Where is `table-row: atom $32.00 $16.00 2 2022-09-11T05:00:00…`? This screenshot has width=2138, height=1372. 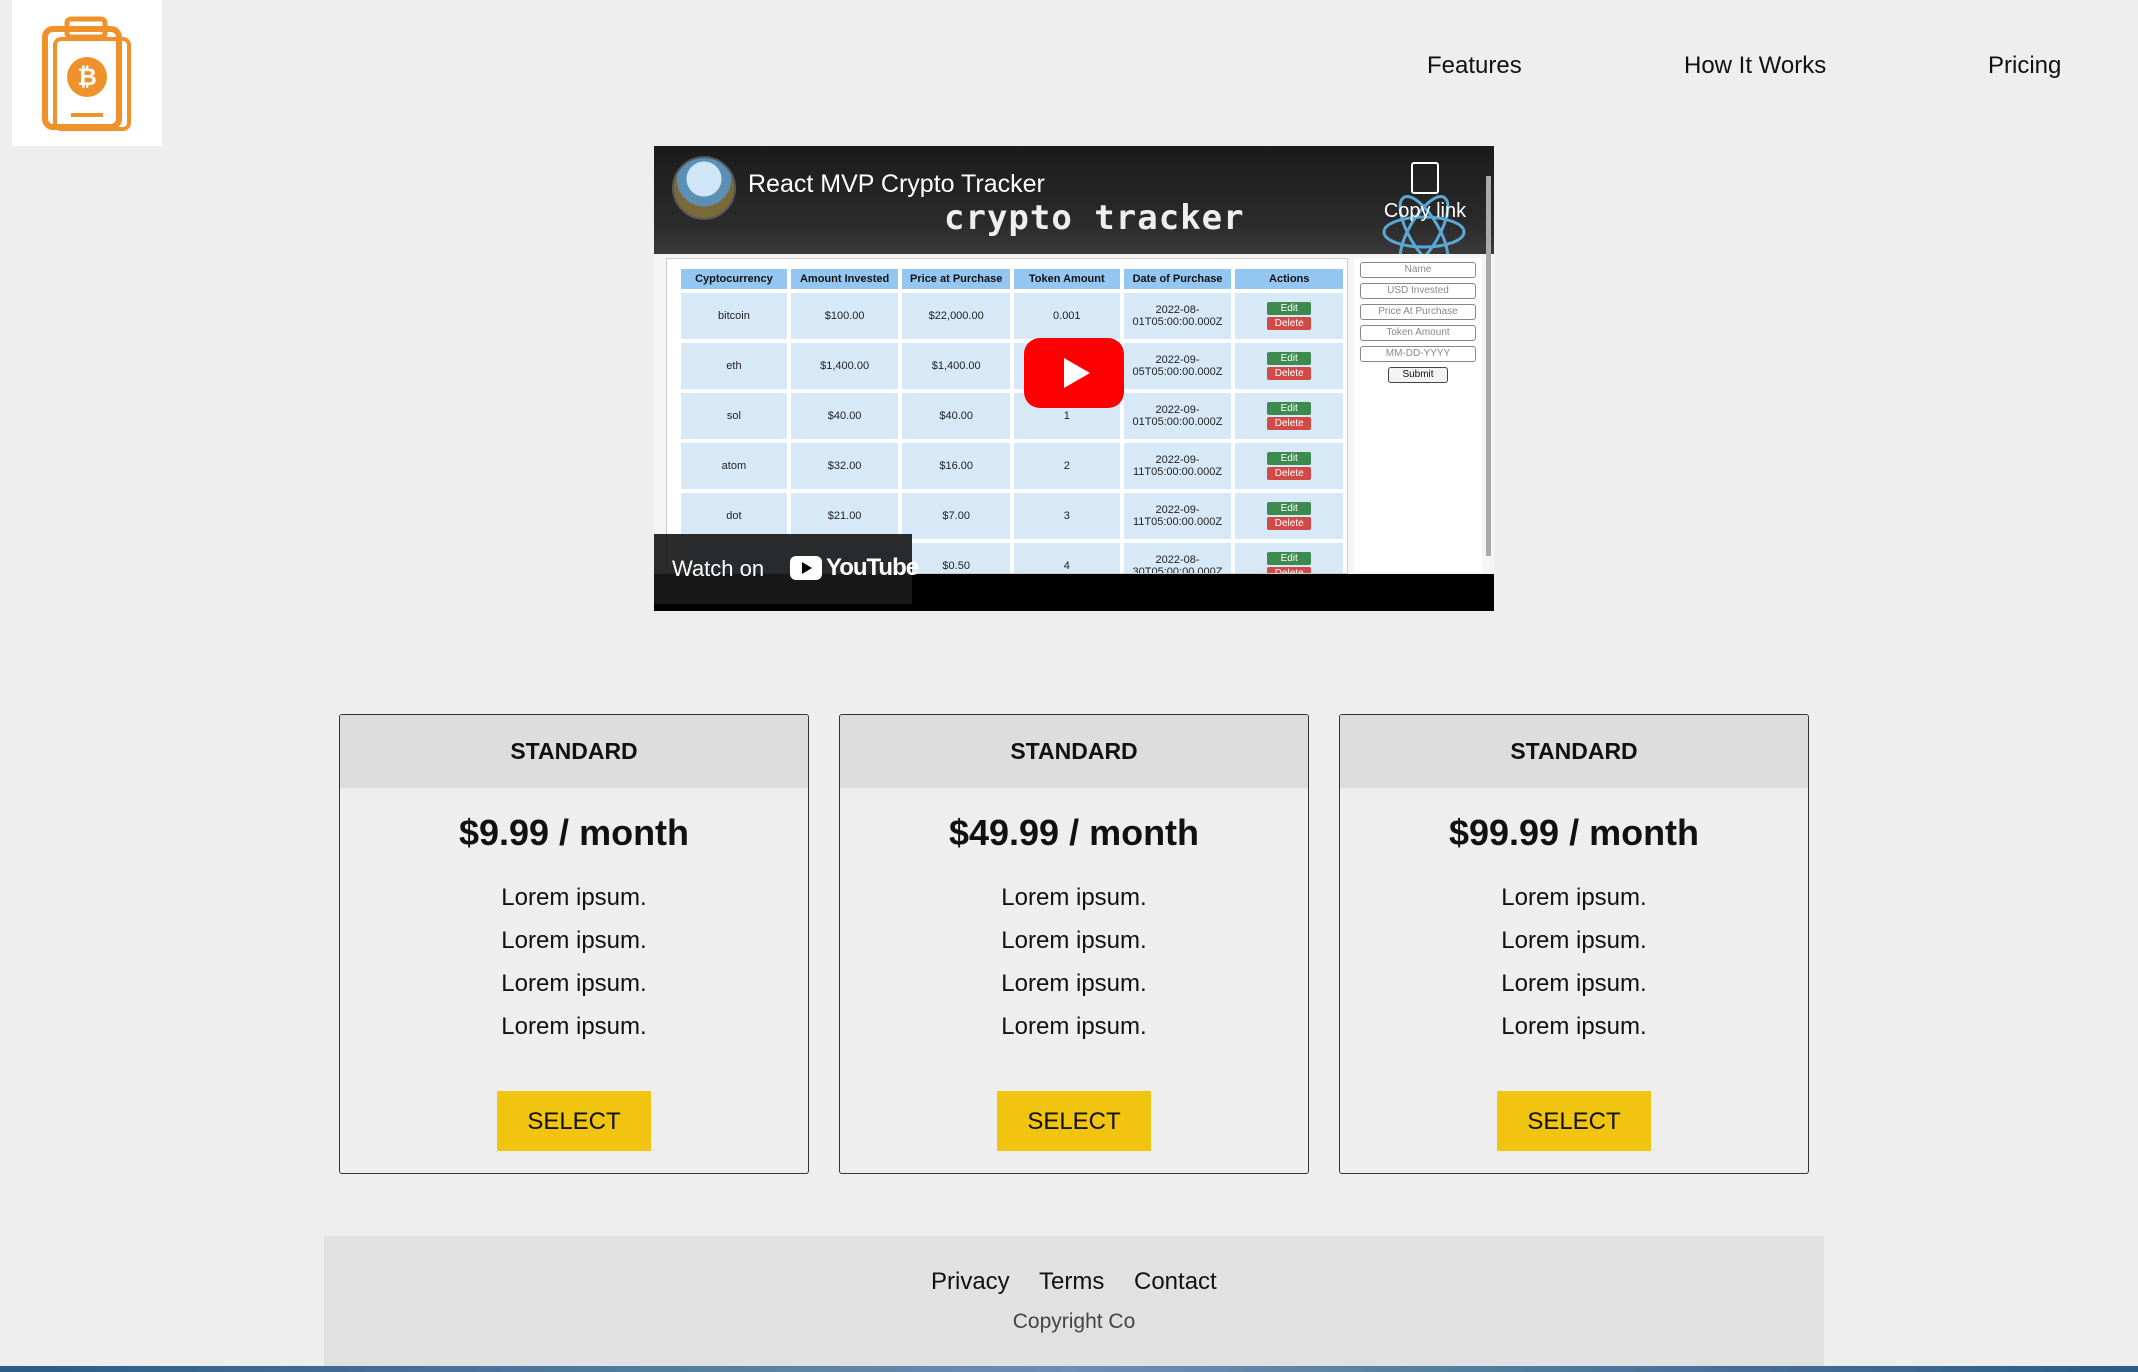 table-row: atom $32.00 $16.00 2 2022-09-11T05:00:00… is located at coordinates (1012, 466).